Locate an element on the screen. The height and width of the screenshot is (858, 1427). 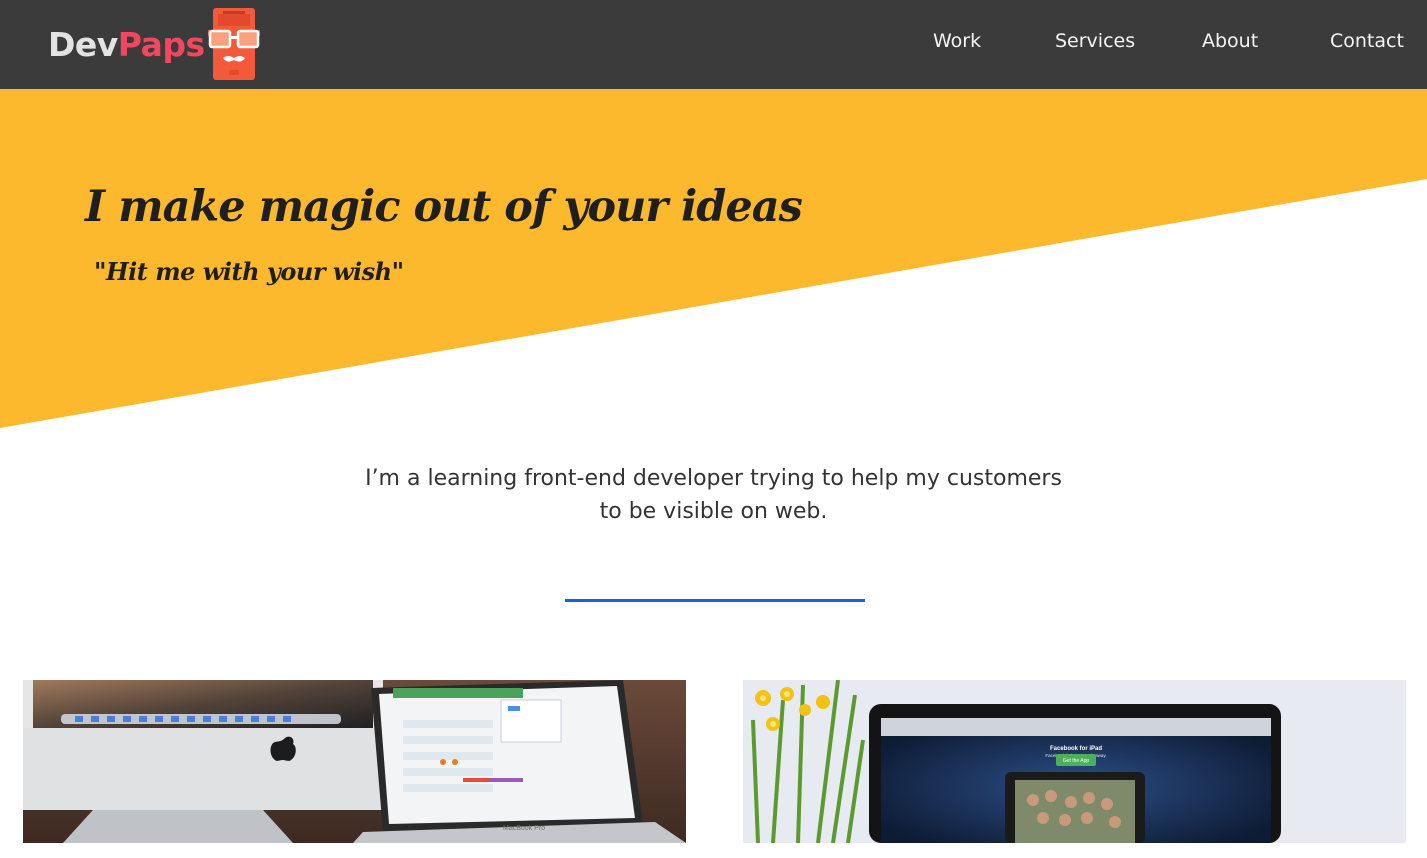
logo-wordmark: DevPaps is located at coordinates (126, 44).